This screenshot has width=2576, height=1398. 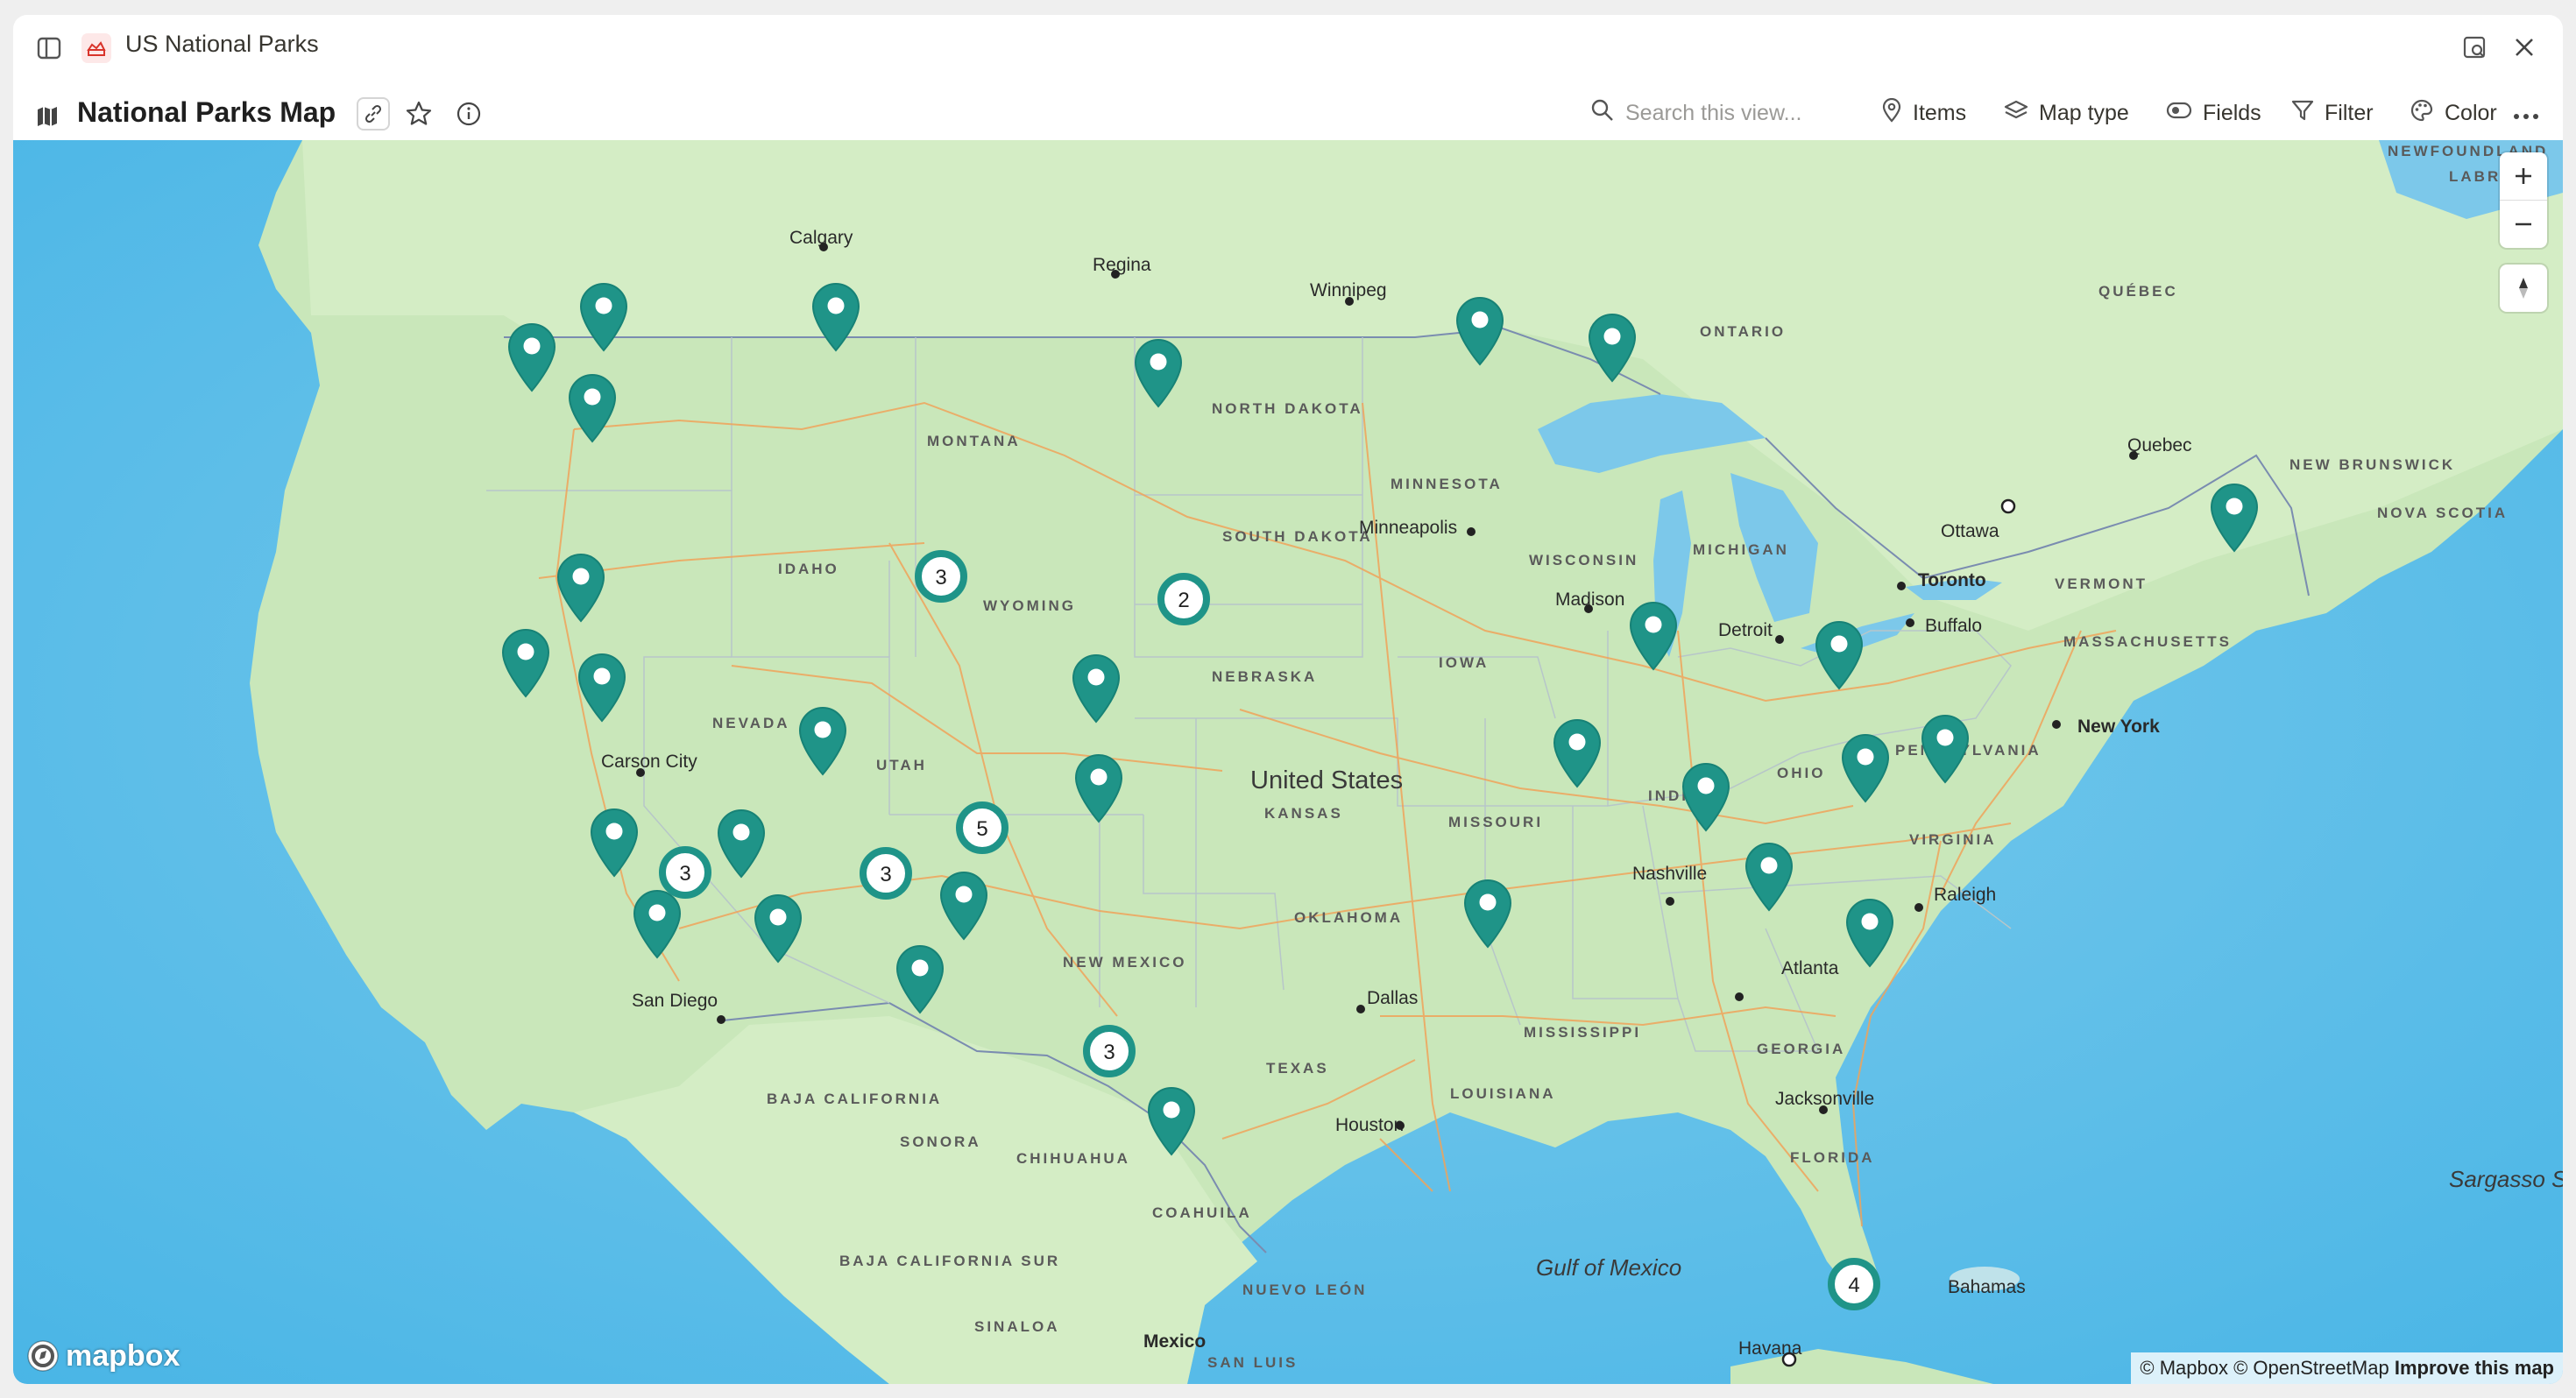 What do you see at coordinates (1854, 1284) in the screenshot?
I see `cluster-marker: 4` at bounding box center [1854, 1284].